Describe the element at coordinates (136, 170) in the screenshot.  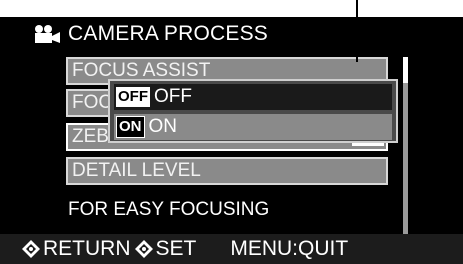
I see `menu-item-label: DETAIL LEVEL` at that location.